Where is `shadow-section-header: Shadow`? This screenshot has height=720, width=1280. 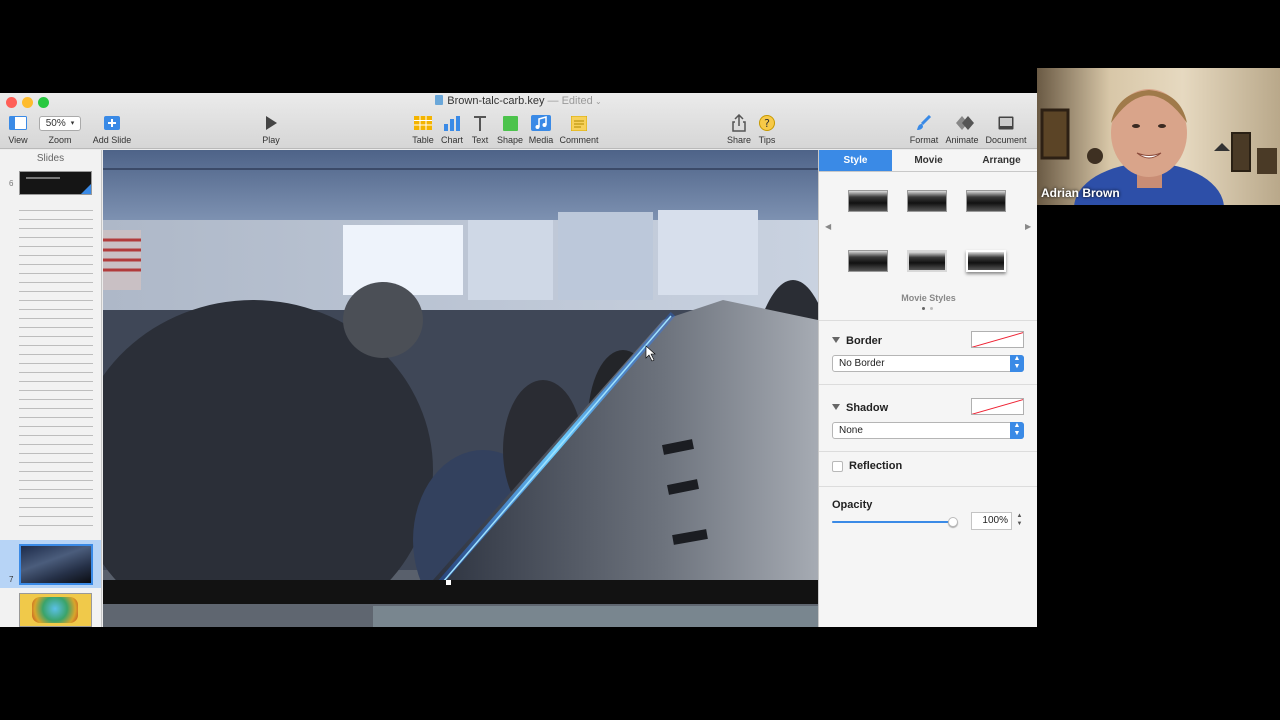 shadow-section-header: Shadow is located at coordinates (860, 408).